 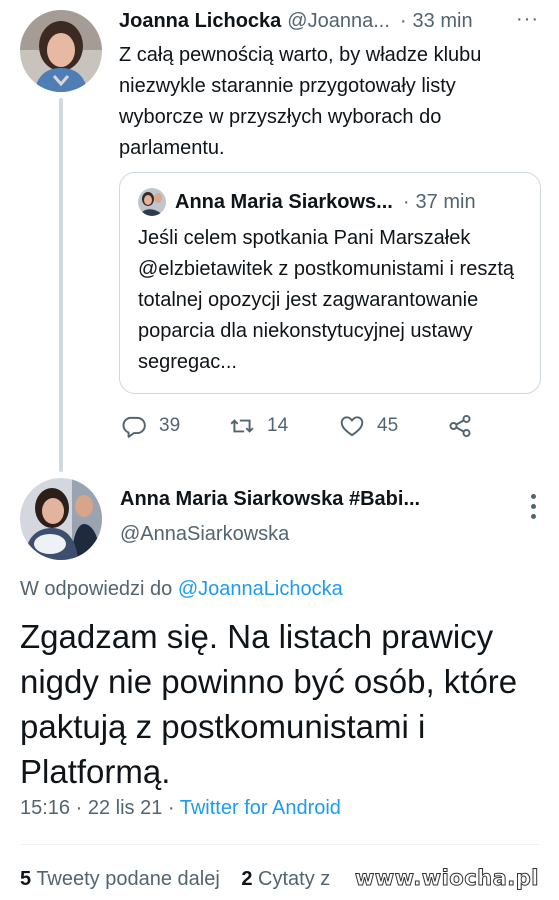 I want to click on reply-to-link: @JoannaLichocka, so click(x=260, y=589).